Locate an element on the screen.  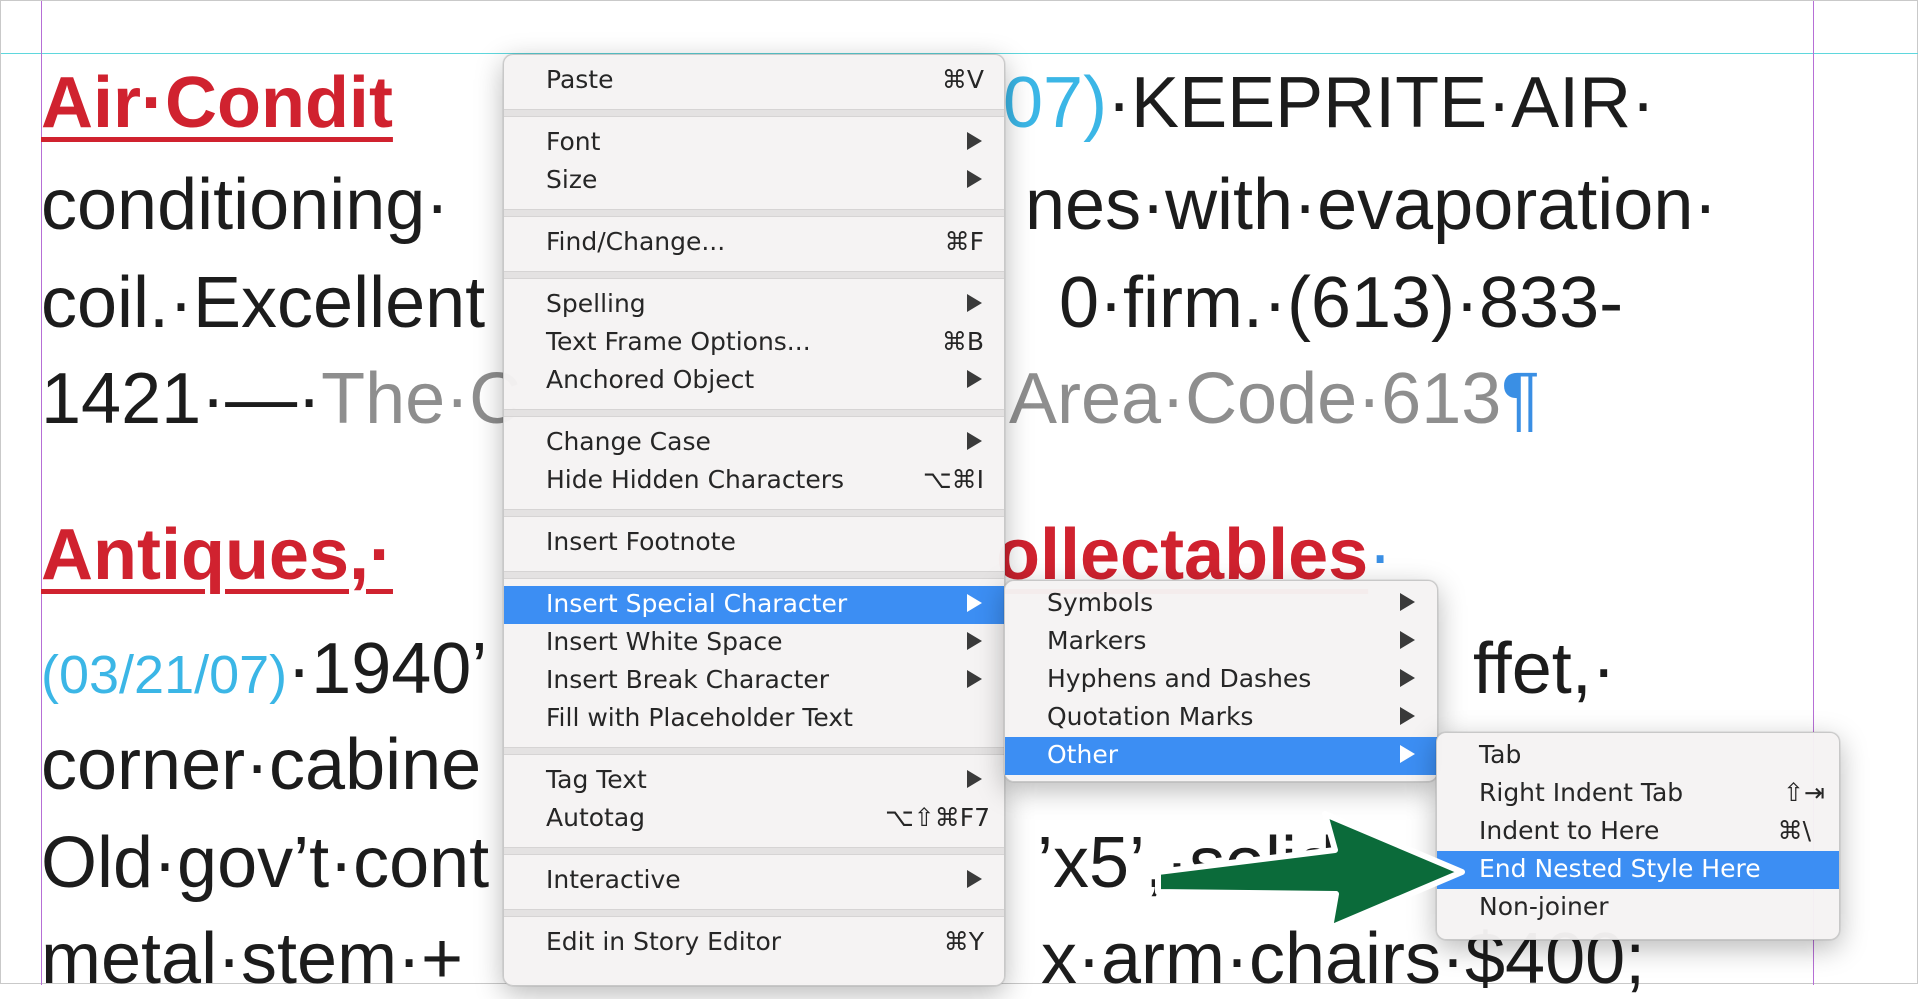
text-line: ffet,· is located at coordinates (1544, 669).